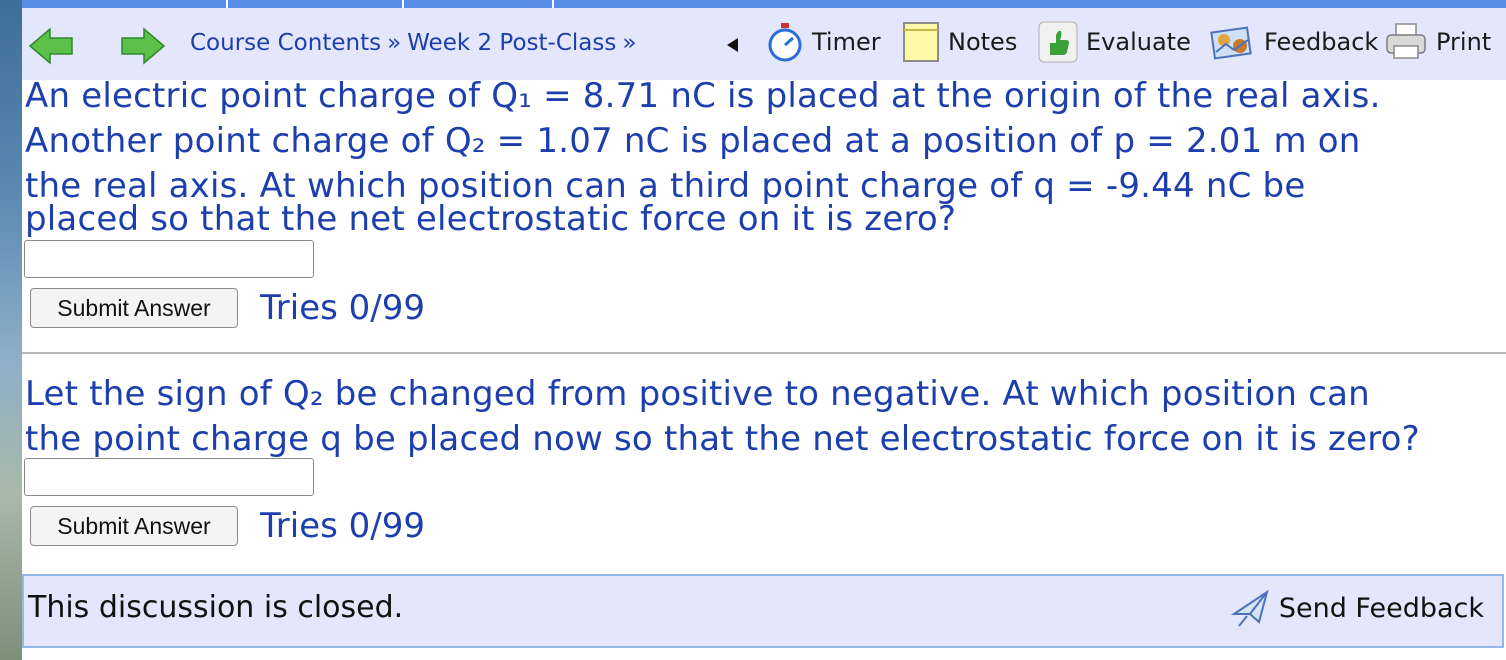 The image size is (1506, 660). Describe the element at coordinates (285, 43) in the screenshot. I see `breadcrumb-course-contents: Course Contents` at that location.